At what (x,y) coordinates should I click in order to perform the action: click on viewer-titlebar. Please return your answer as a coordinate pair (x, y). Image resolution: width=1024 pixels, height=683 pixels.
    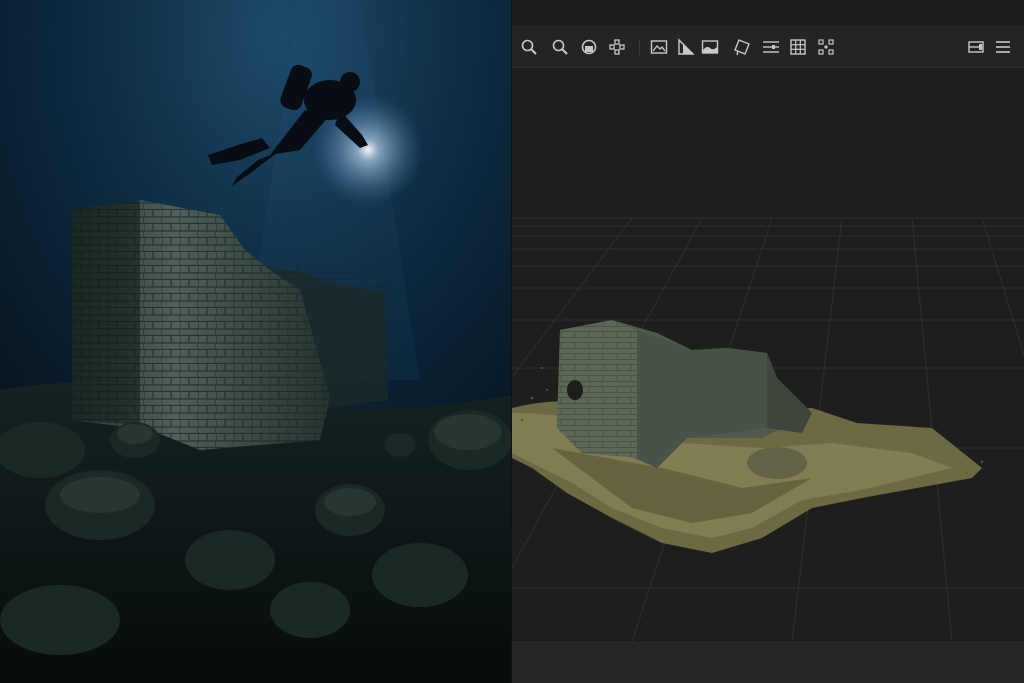
    Looking at the image, I should click on (768, 13).